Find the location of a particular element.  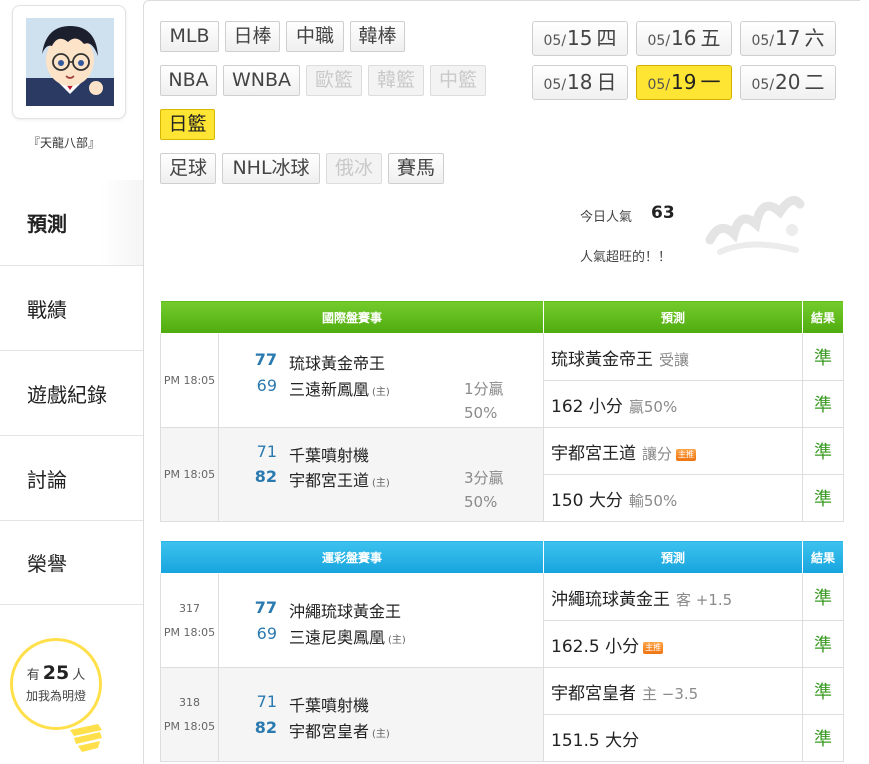

away-team: 77 琉球黃金帝王 is located at coordinates (381, 362).